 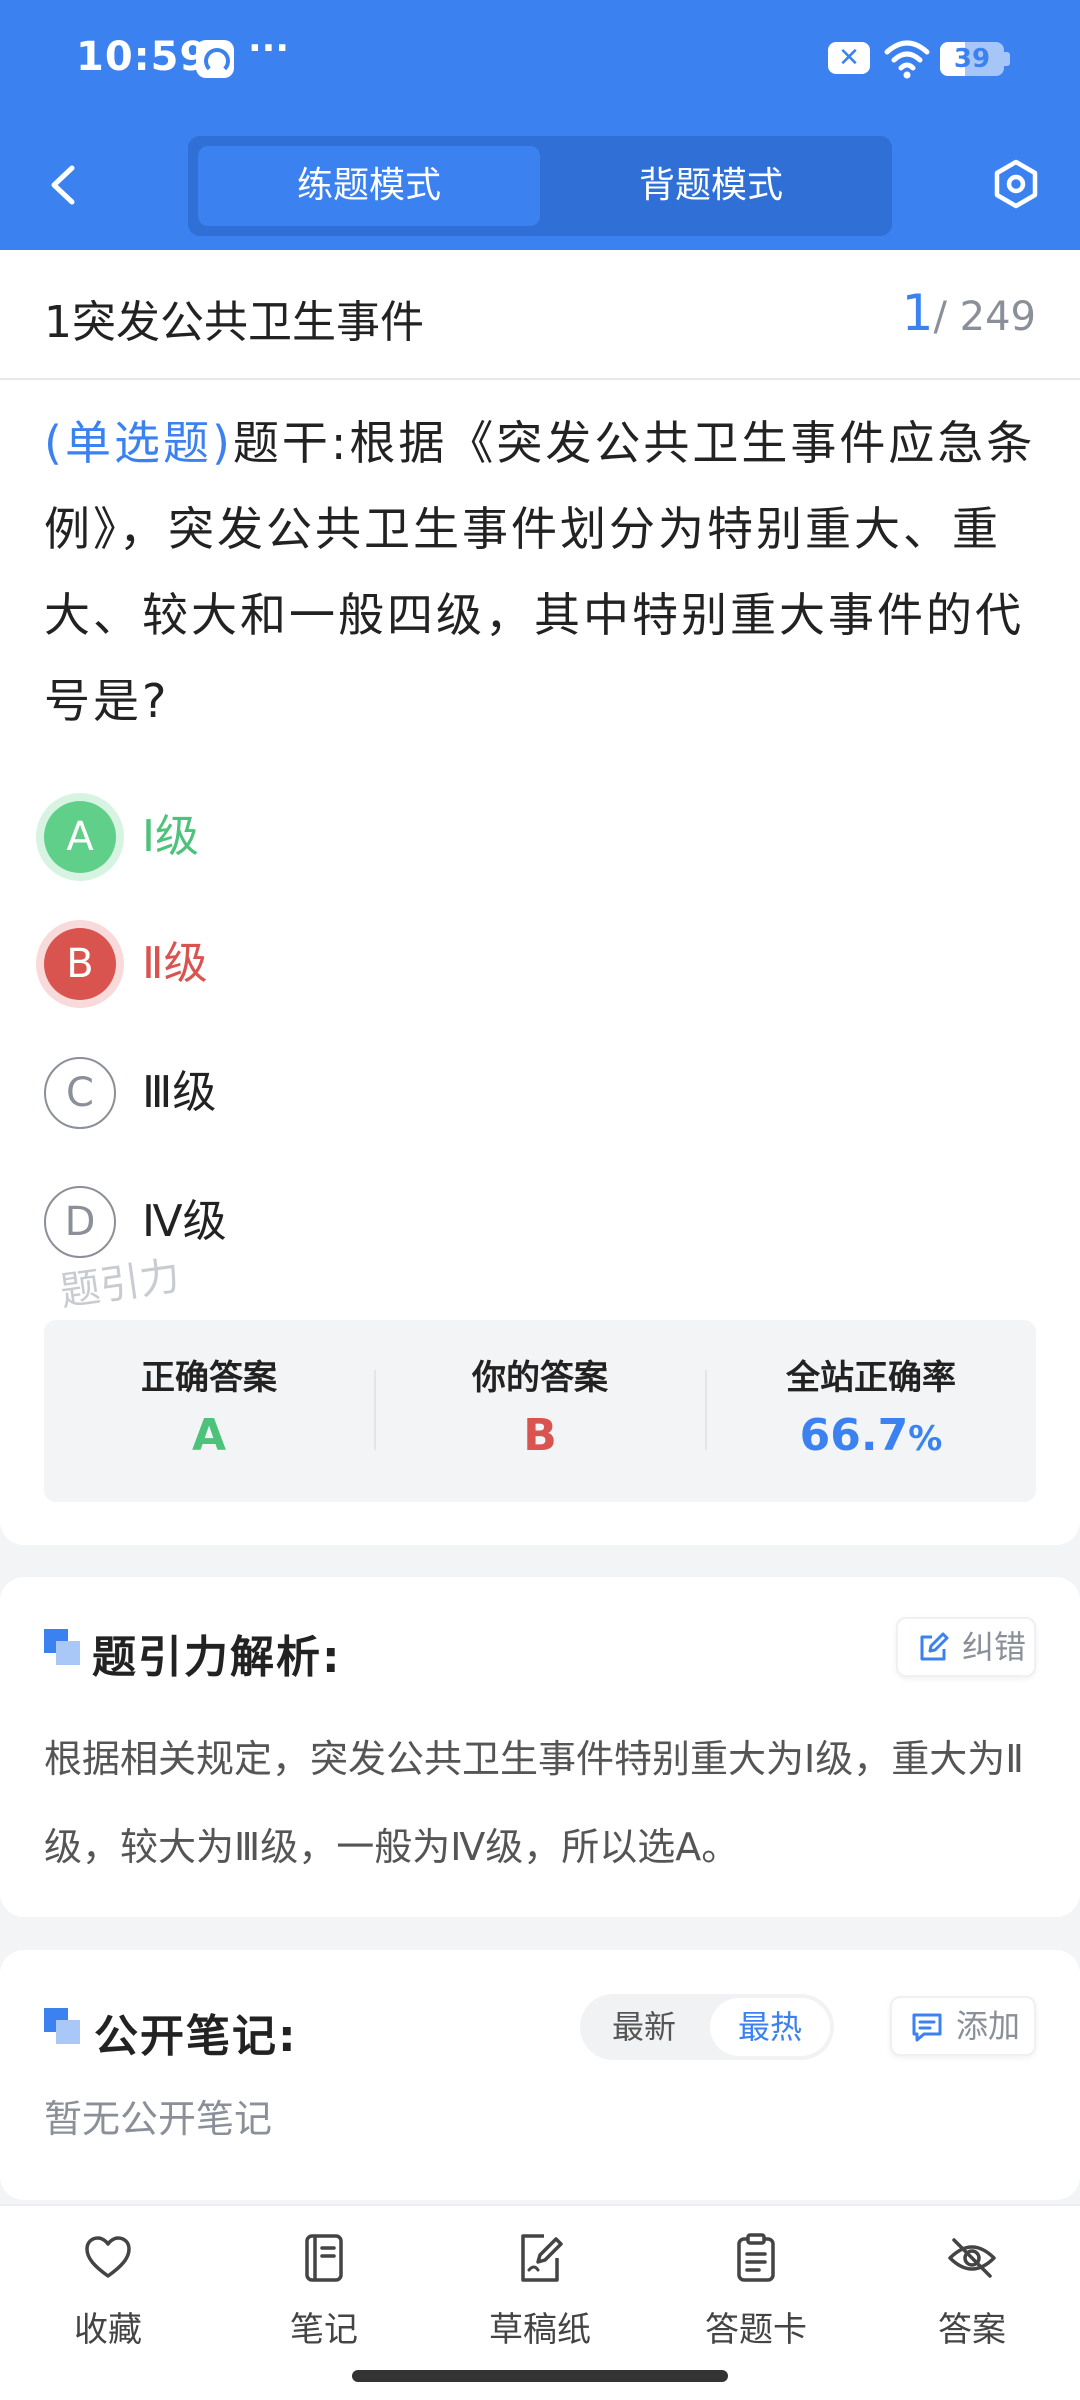 What do you see at coordinates (324, 2297) in the screenshot?
I see `notes-button: 笔记` at bounding box center [324, 2297].